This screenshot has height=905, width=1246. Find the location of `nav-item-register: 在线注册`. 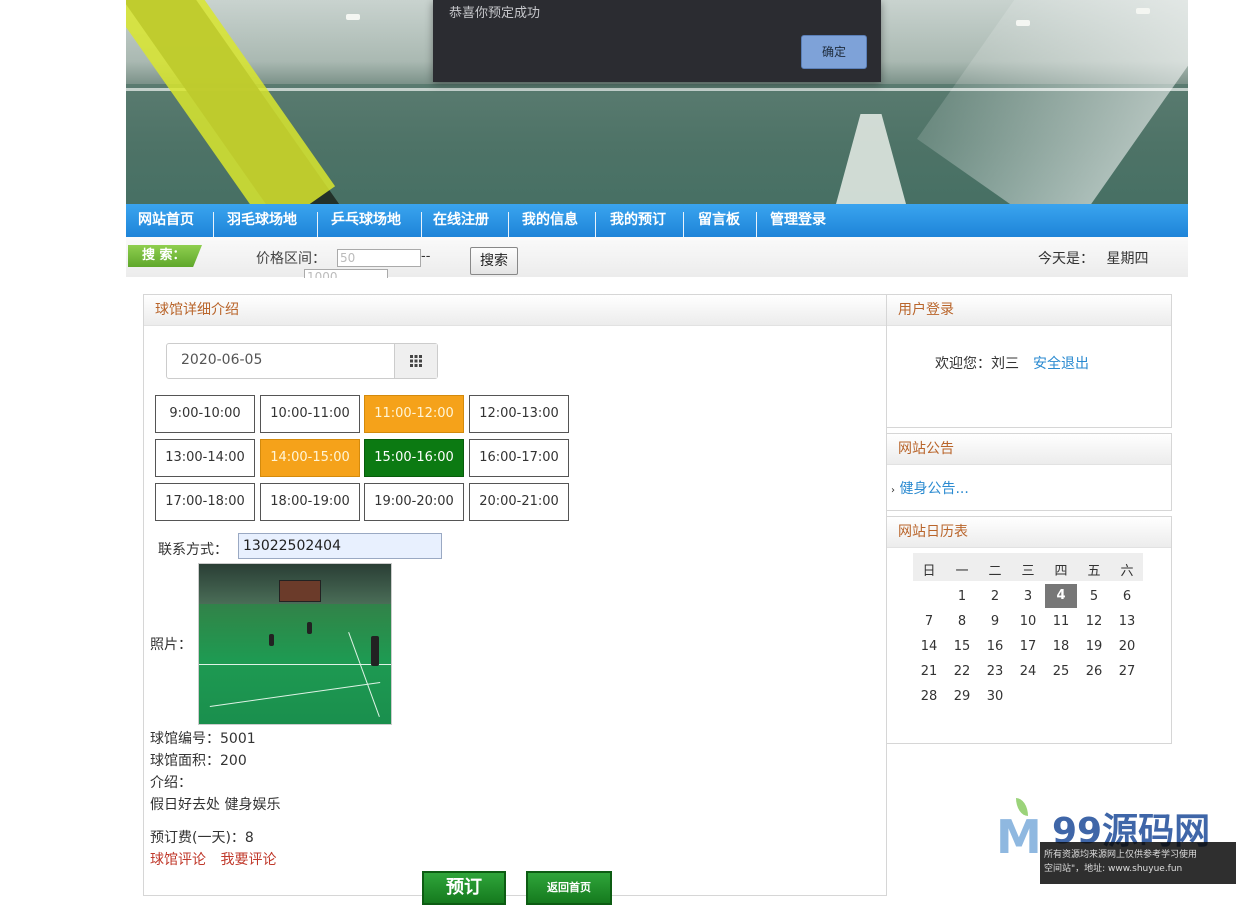

nav-item-register: 在线注册 is located at coordinates (461, 220).